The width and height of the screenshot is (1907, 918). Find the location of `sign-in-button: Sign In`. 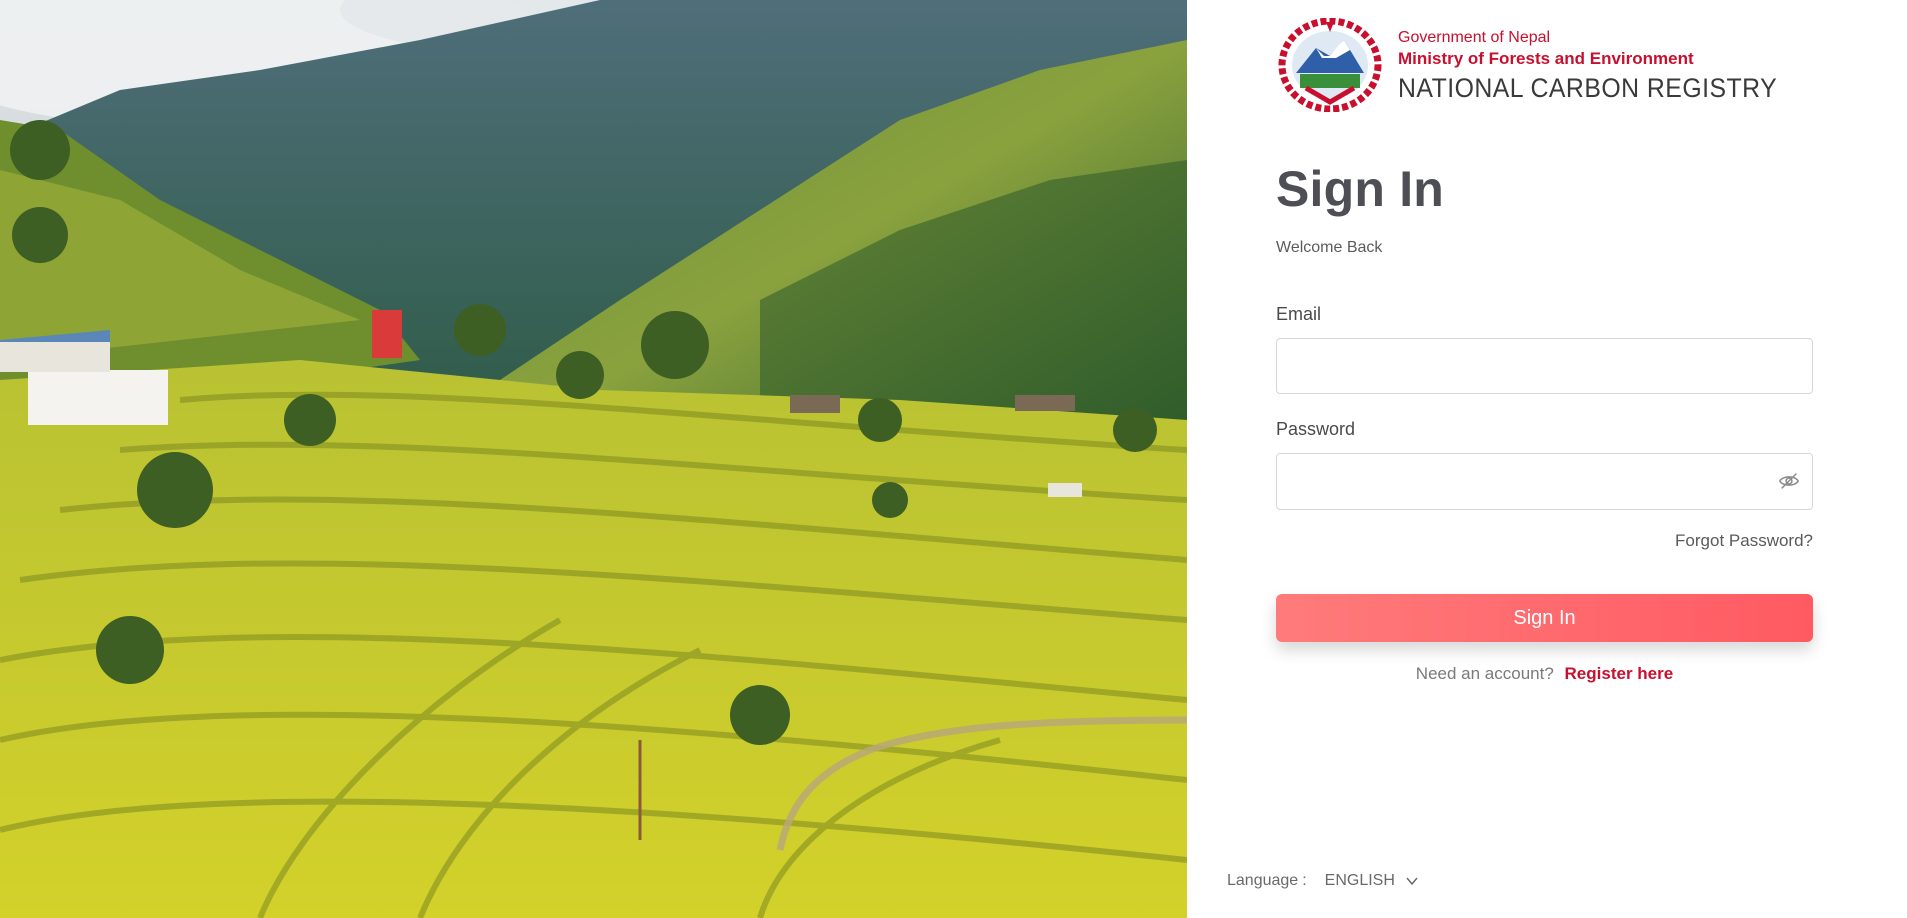

sign-in-button: Sign In is located at coordinates (1544, 618).